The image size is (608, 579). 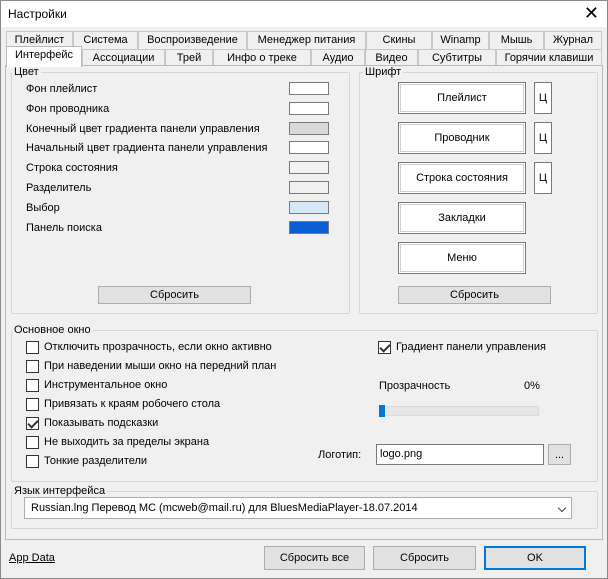 What do you see at coordinates (43, 208) in the screenshot?
I see `color-label-selection: Выбор` at bounding box center [43, 208].